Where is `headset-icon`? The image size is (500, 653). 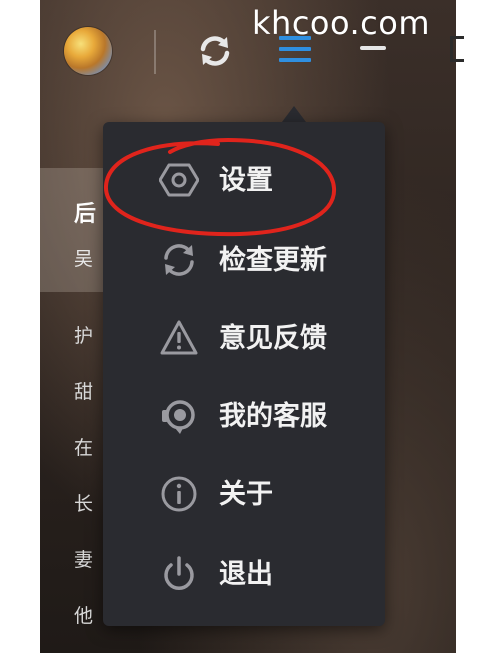
headset-icon is located at coordinates (178, 417).